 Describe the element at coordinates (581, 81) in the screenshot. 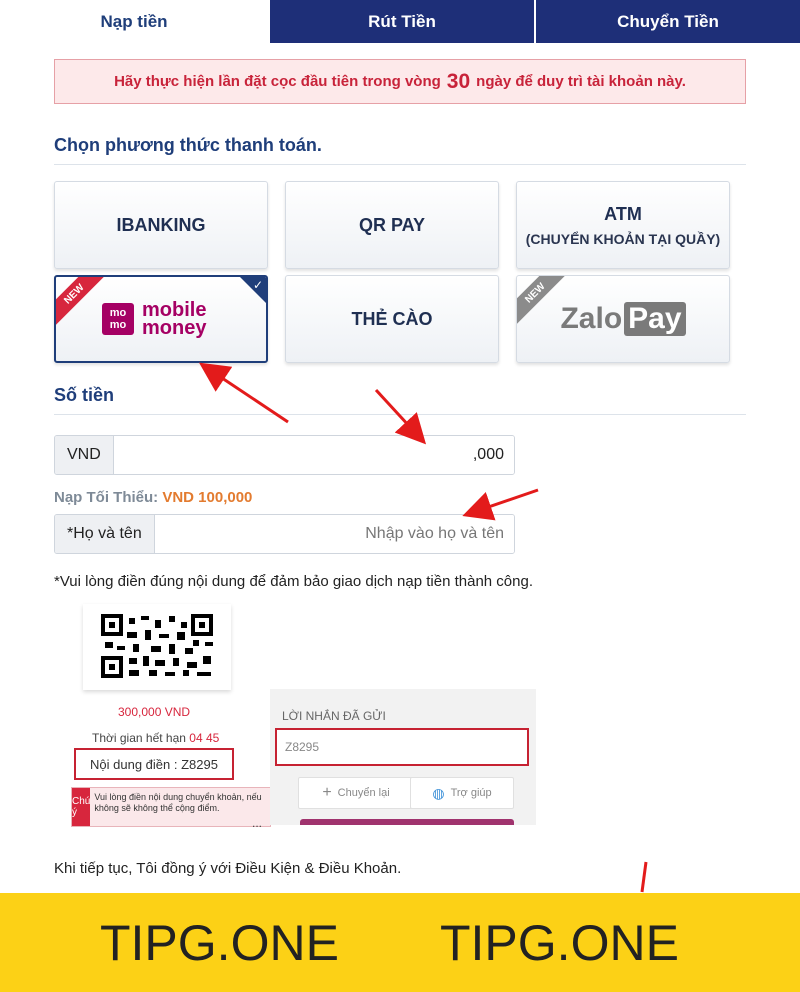

I see `notice-text-after: ngày để duy trì tài khoản này.` at that location.